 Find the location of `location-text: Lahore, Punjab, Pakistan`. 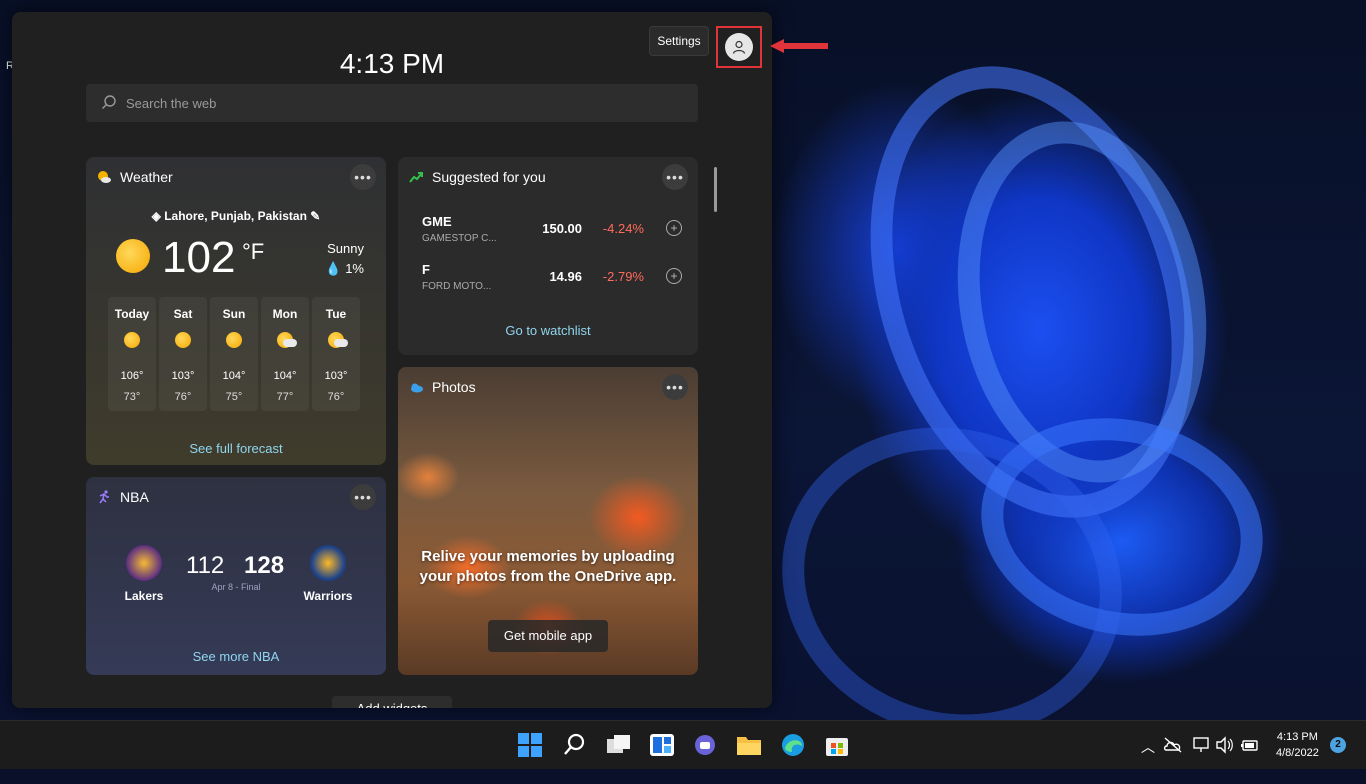

location-text: Lahore, Punjab, Pakistan is located at coordinates (235, 216).